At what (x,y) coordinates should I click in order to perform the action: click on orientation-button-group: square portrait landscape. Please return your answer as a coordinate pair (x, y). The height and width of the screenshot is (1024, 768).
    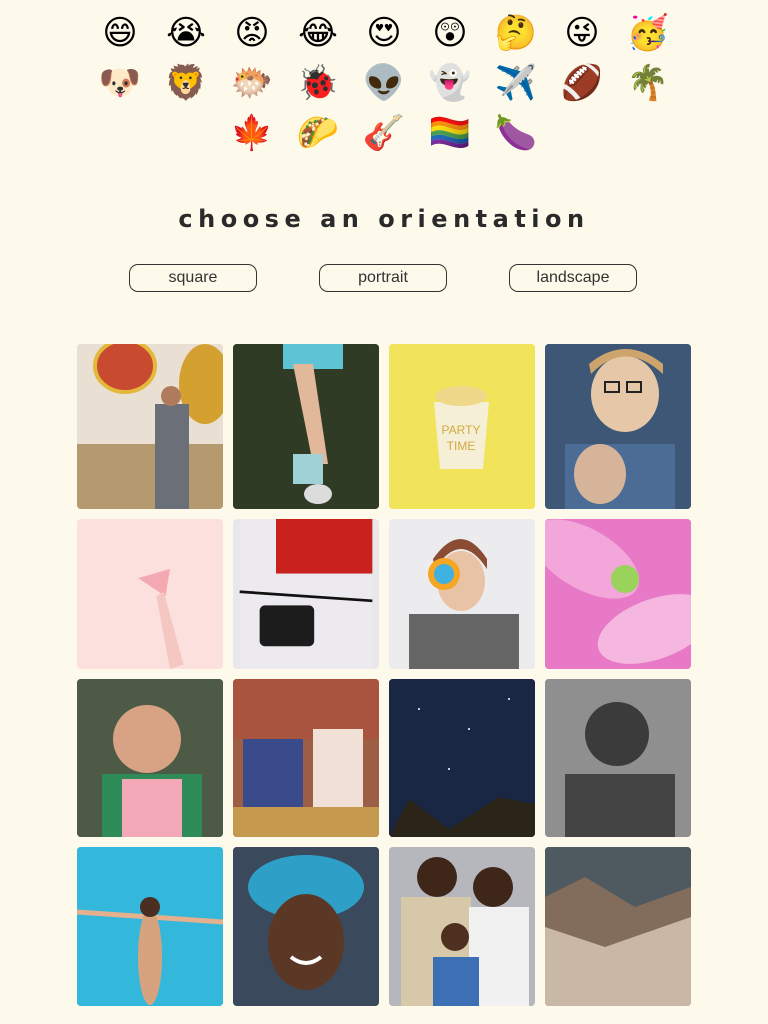
    Looking at the image, I should click on (384, 279).